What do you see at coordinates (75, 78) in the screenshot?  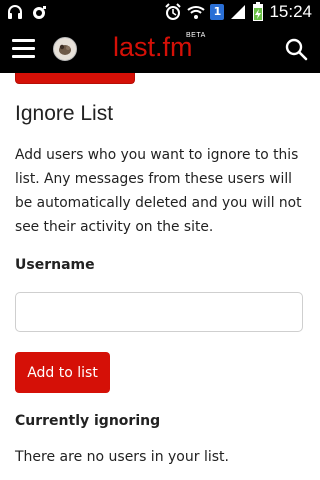 I see `previous-section-button` at bounding box center [75, 78].